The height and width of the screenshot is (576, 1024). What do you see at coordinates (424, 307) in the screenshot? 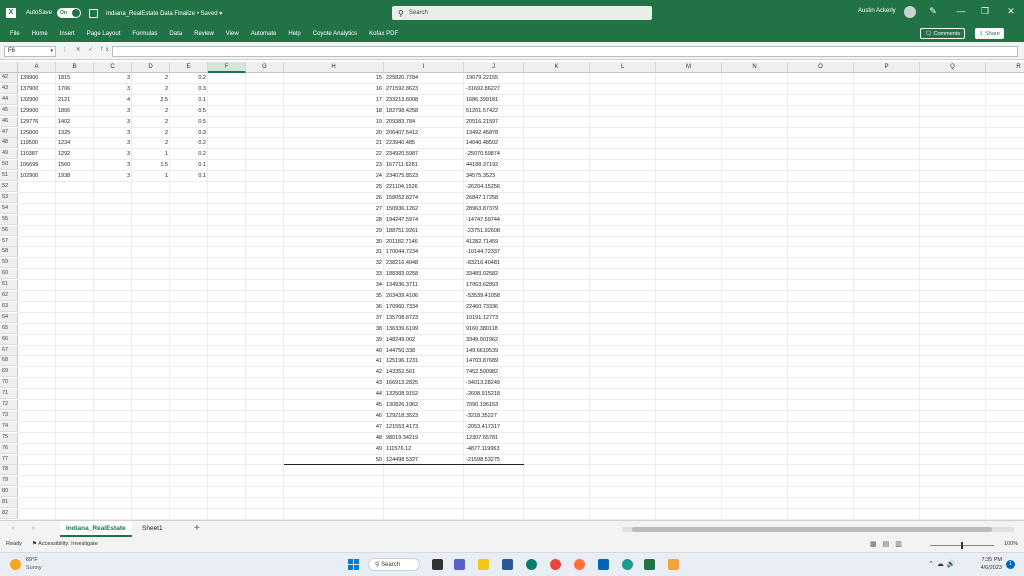
I see `cell: 170960.7334` at bounding box center [424, 307].